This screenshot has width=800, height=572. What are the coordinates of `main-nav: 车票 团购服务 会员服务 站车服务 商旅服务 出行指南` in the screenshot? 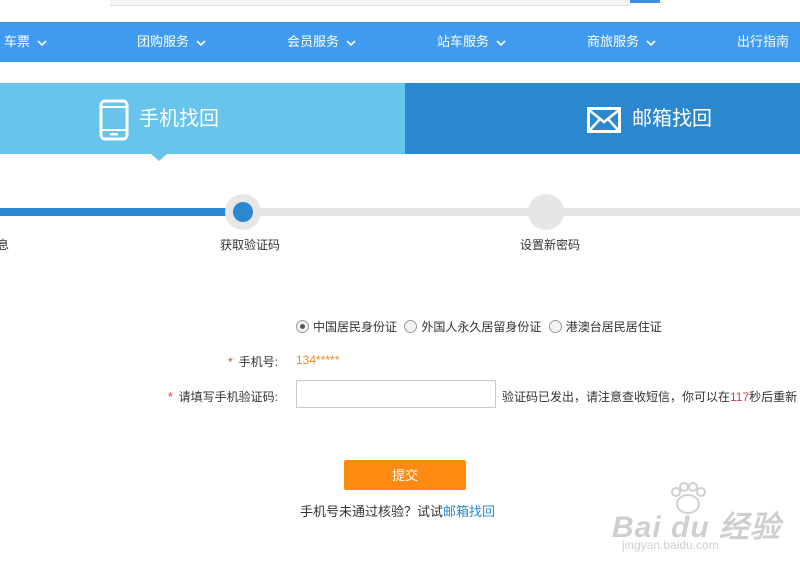 It's located at (400, 42).